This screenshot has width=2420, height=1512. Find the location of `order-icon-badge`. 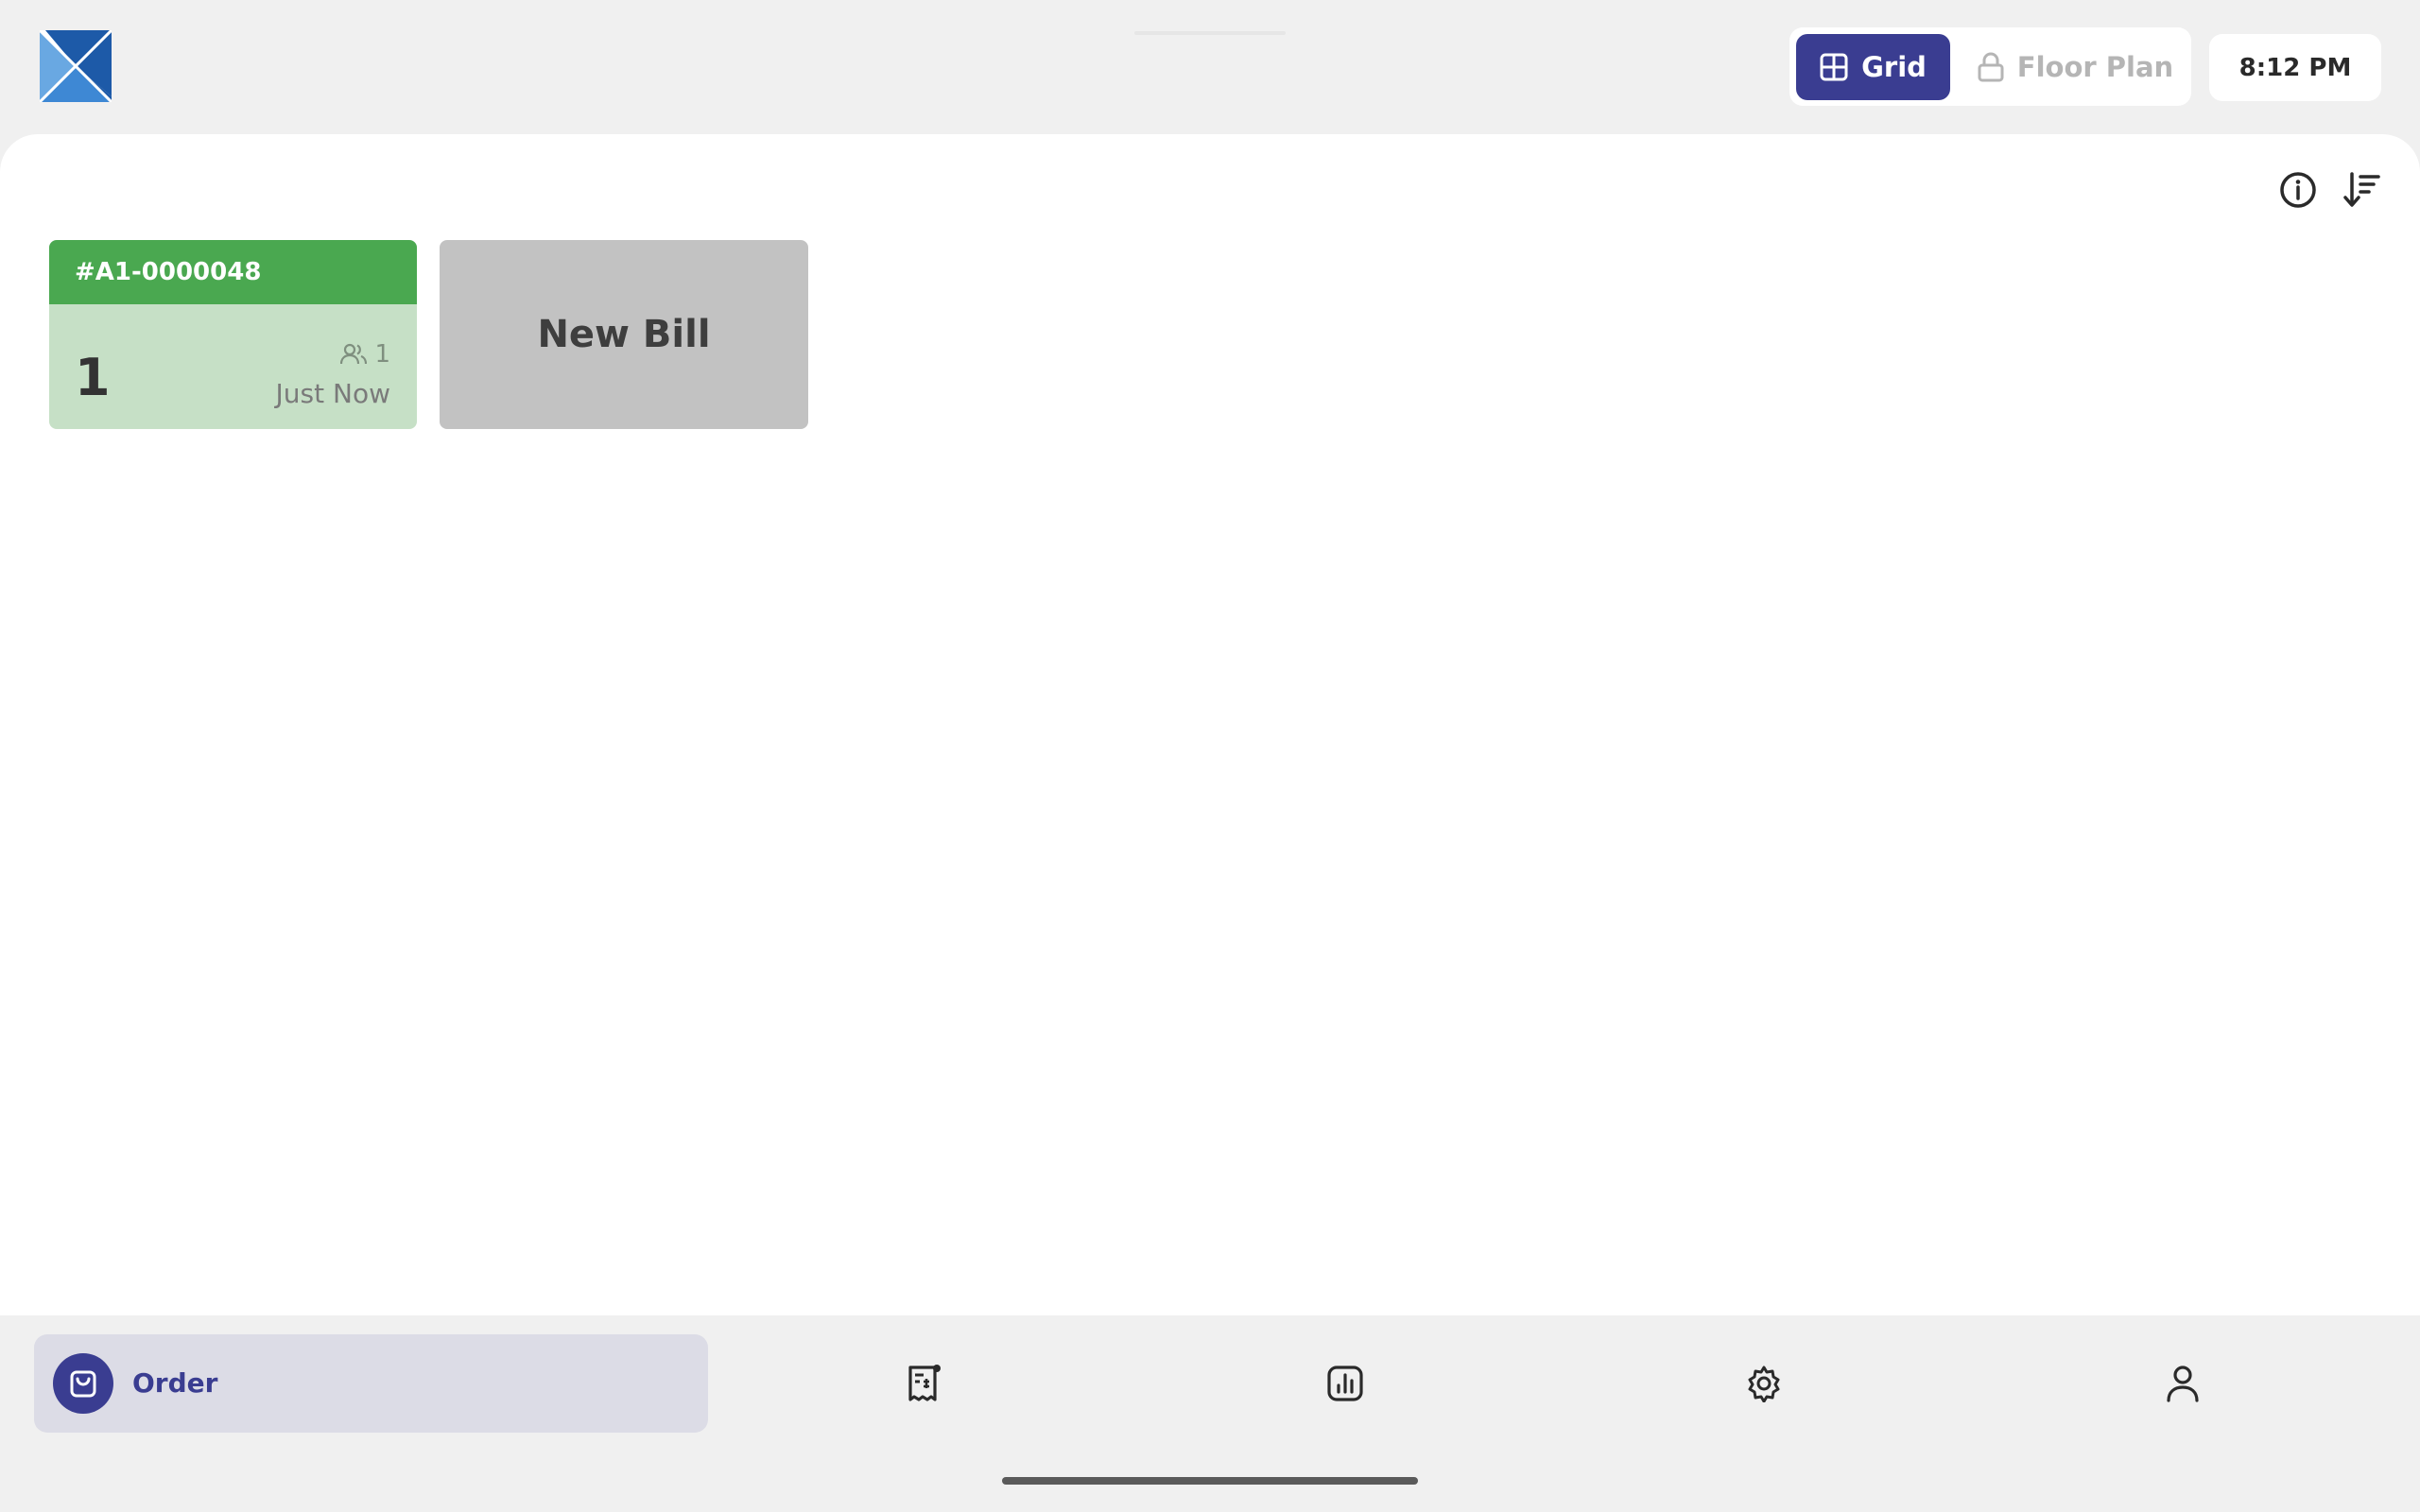

order-icon-badge is located at coordinates (83, 1383).